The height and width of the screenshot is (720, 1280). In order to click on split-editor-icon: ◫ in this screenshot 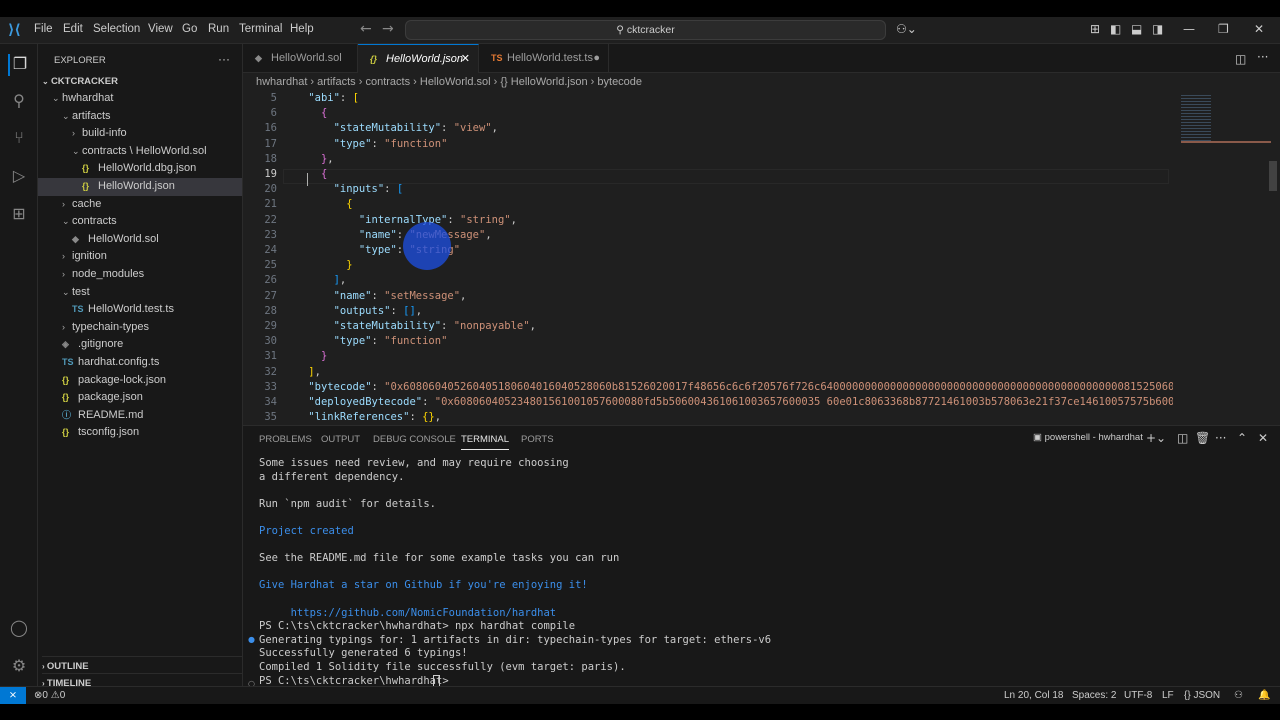, I will do `click(1240, 59)`.